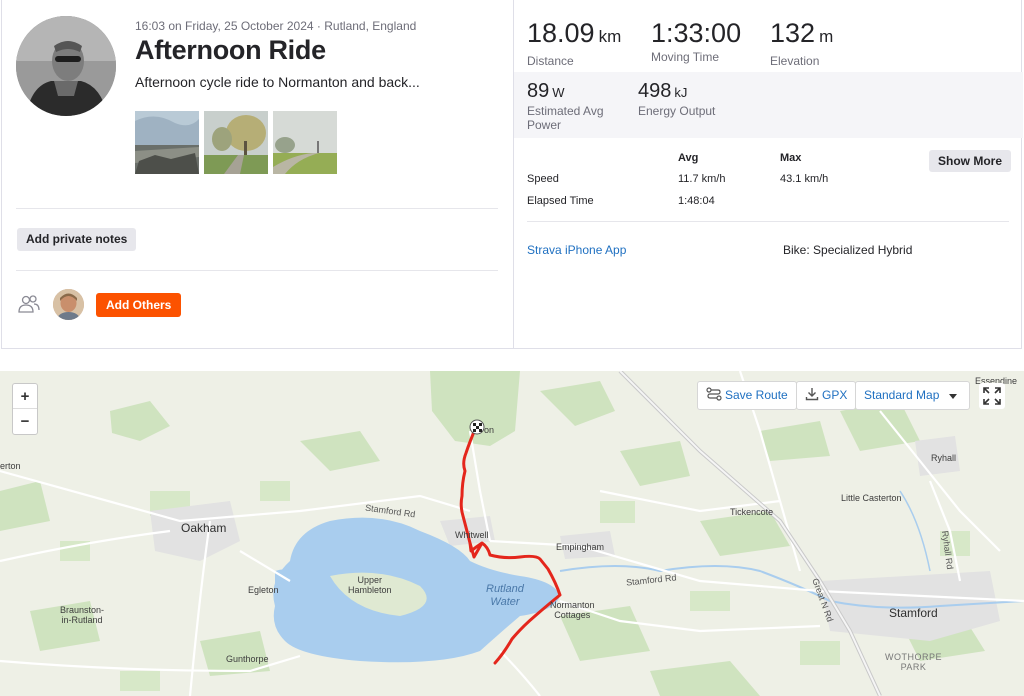  What do you see at coordinates (871, 498) in the screenshot?
I see `place-label-little-casterton: Little Casterton` at bounding box center [871, 498].